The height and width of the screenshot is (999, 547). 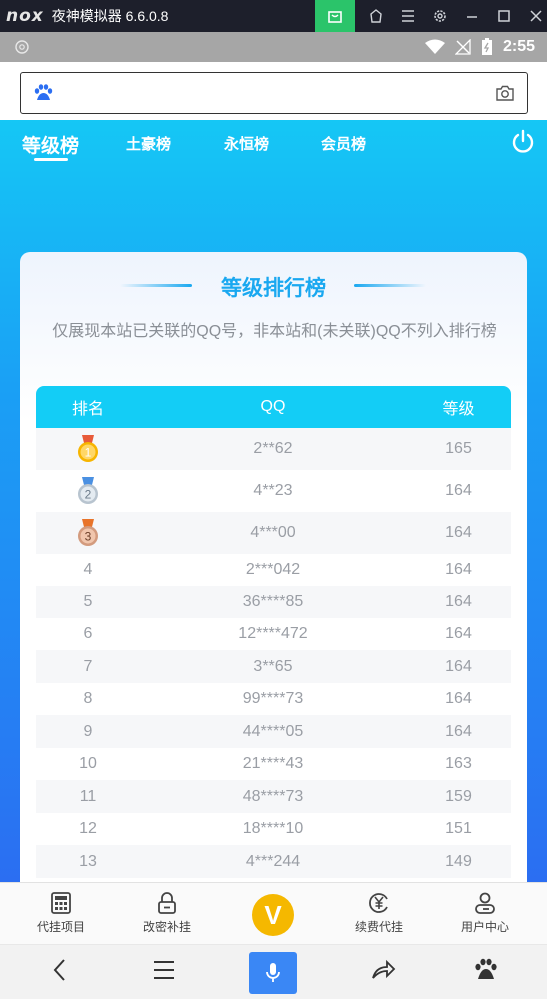 I want to click on table-row: 6 12****472 164, so click(x=273, y=634).